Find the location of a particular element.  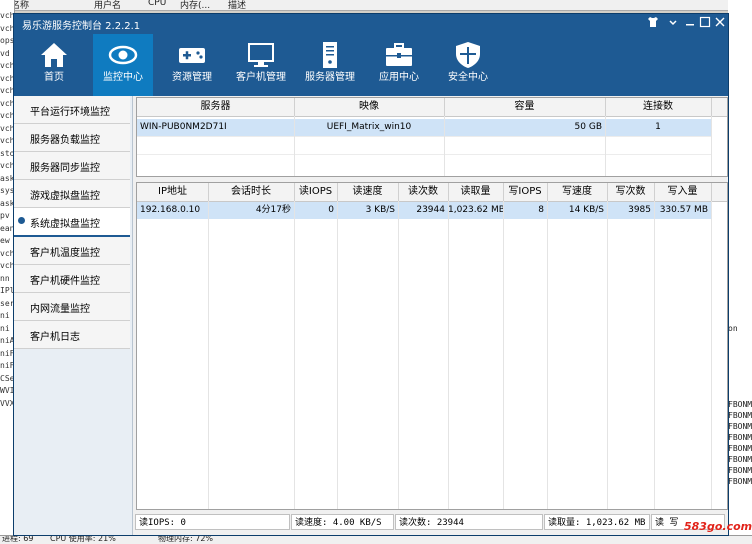

window-title: 易乐游服务控制台 2.2.2.1 is located at coordinates (81, 26).